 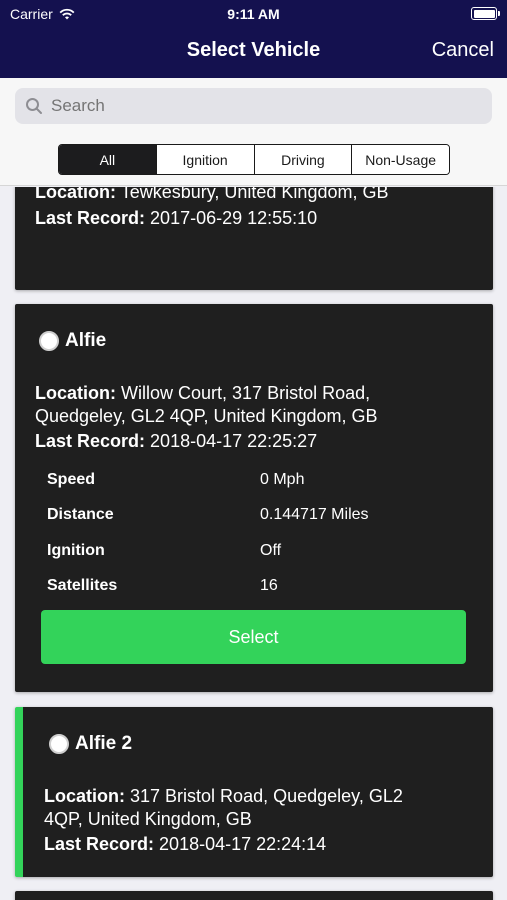 What do you see at coordinates (282, 479) in the screenshot?
I see `stat-value: 0 Mph` at bounding box center [282, 479].